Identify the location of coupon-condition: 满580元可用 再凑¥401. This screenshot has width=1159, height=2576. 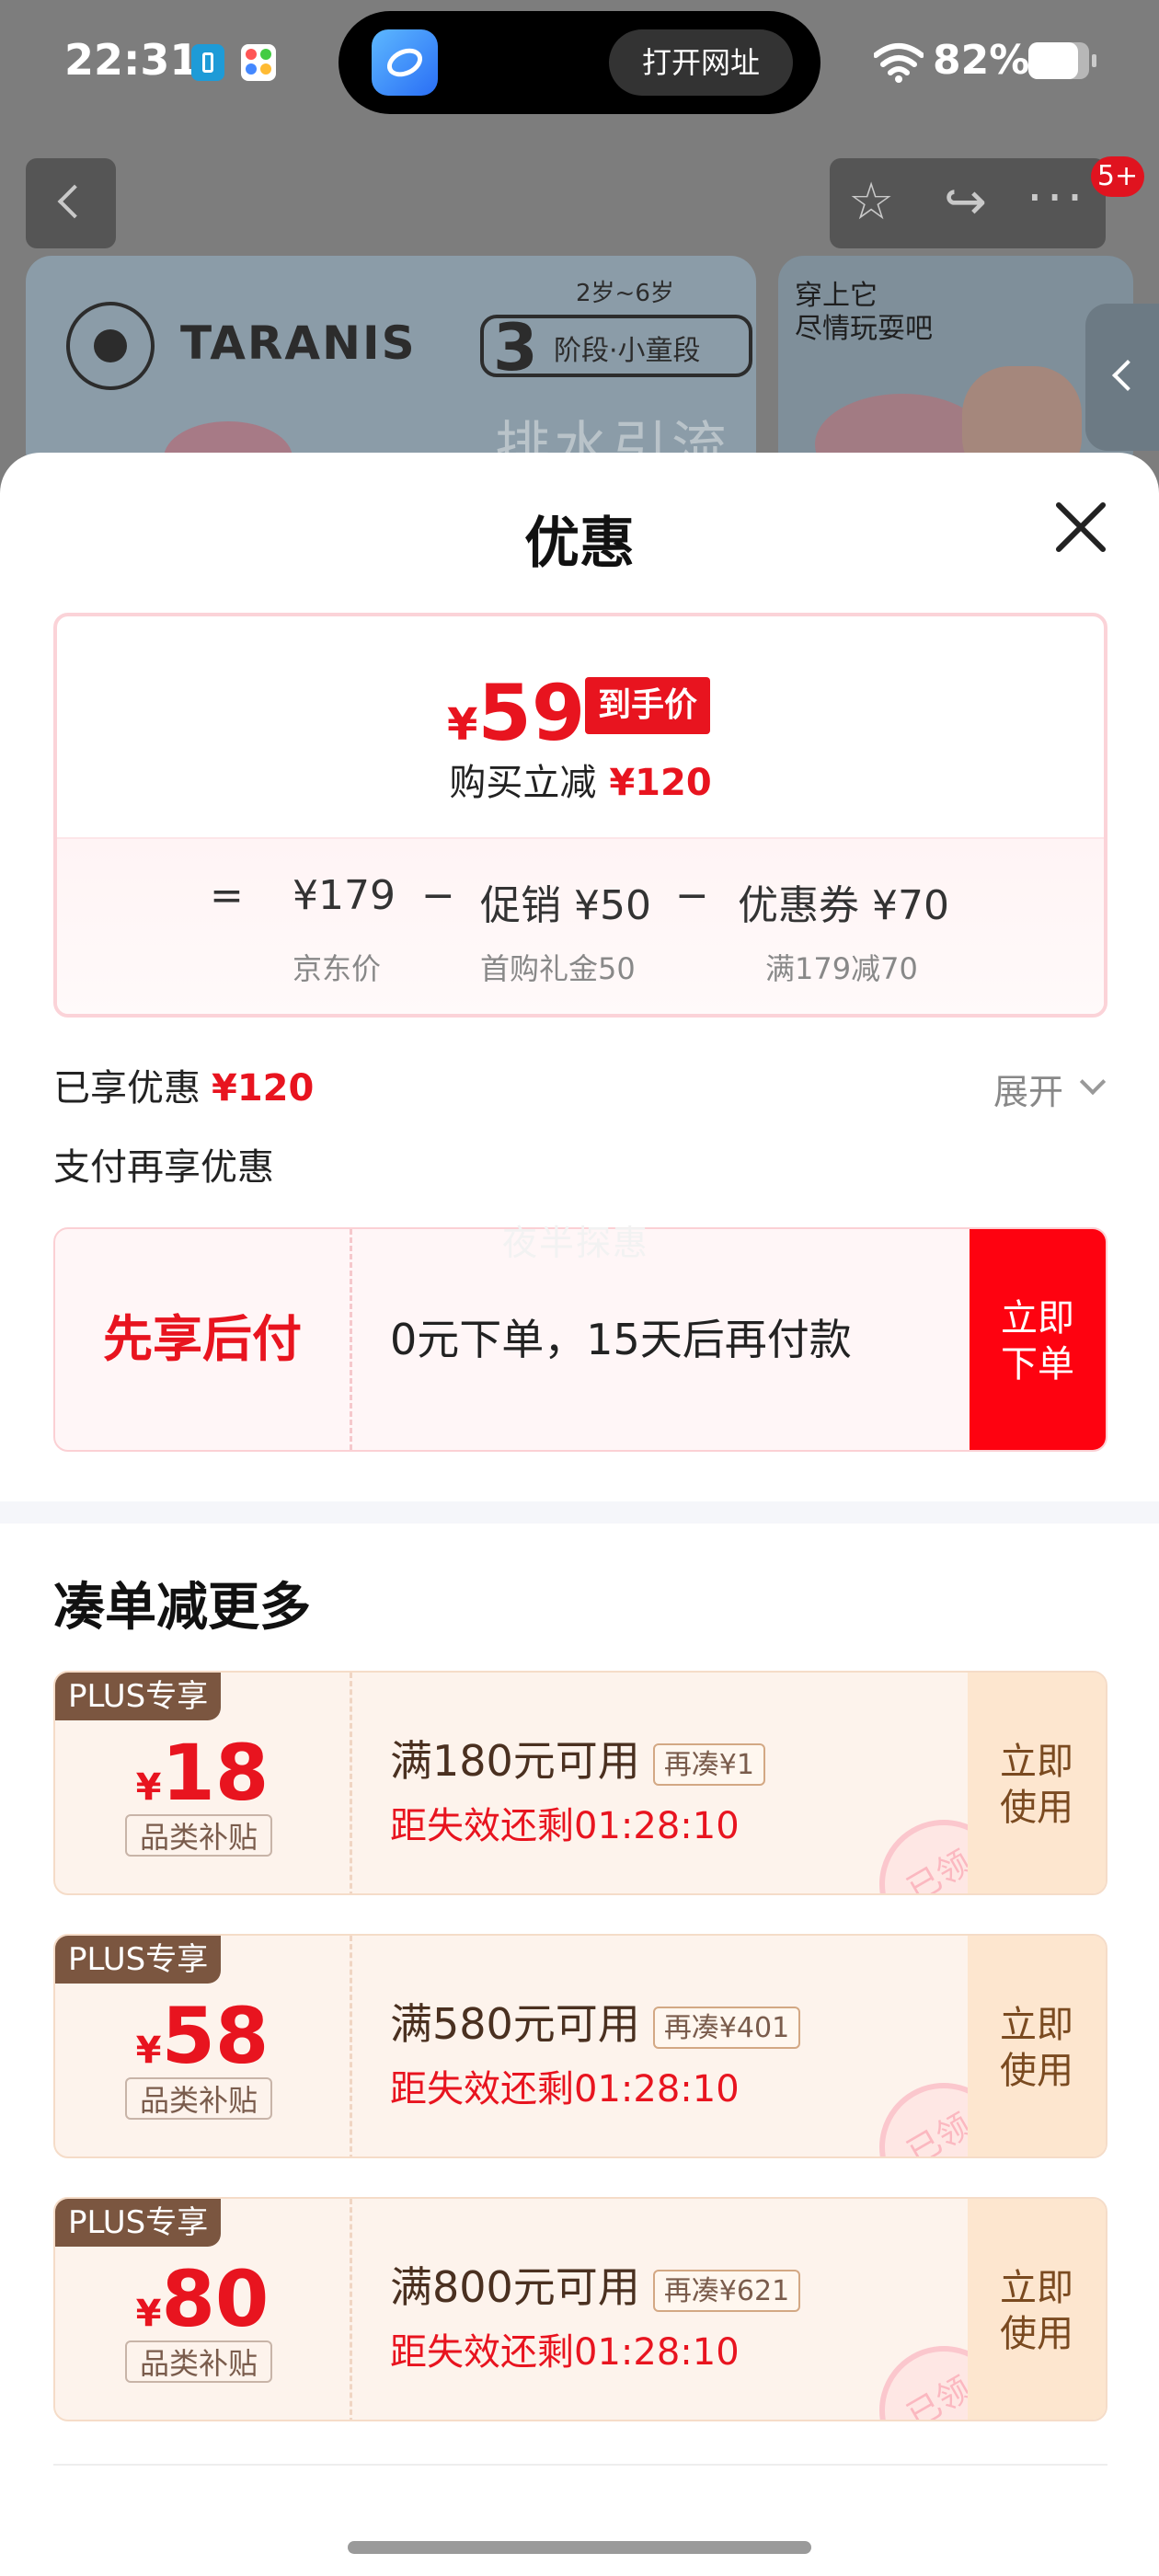
(595, 2021).